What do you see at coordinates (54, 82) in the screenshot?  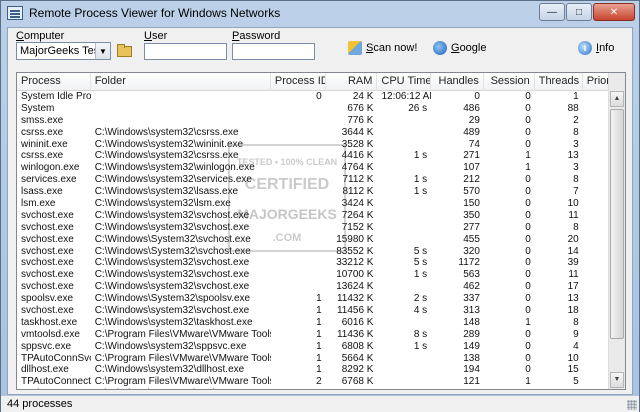 I see `column-header-process: Process` at bounding box center [54, 82].